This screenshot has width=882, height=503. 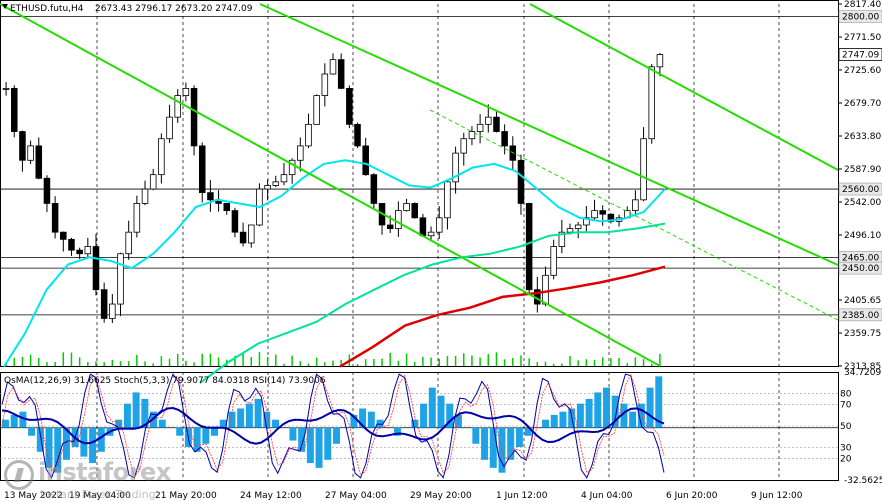 I want to click on symbol-label: ETHUSD.futu,H4, so click(x=47, y=9).